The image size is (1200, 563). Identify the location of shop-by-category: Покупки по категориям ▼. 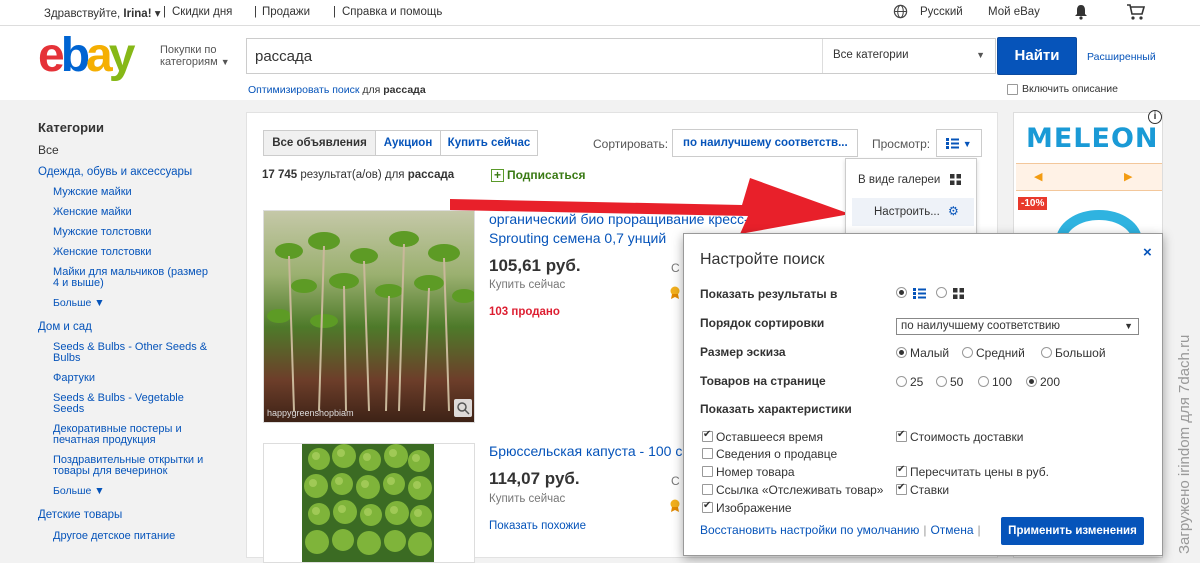
(195, 56).